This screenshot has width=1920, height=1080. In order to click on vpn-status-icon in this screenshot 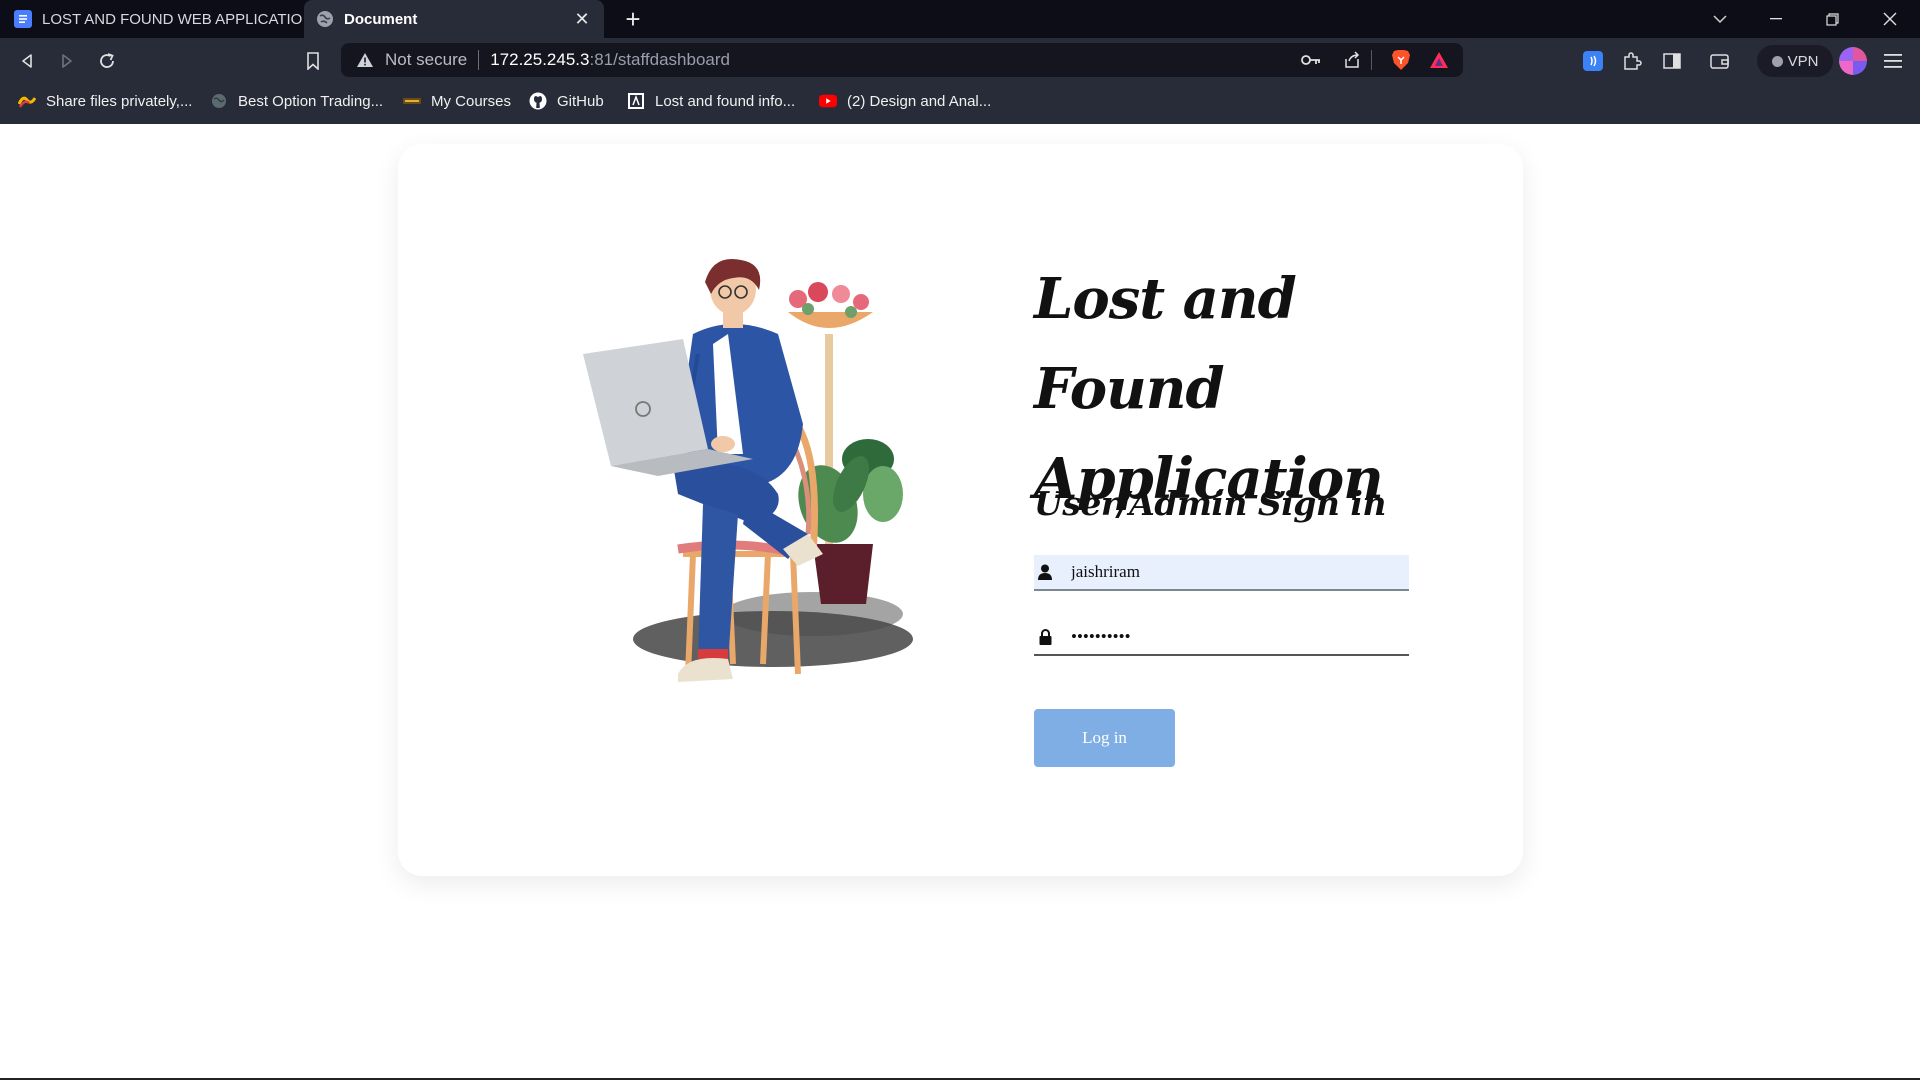, I will do `click(1777, 61)`.